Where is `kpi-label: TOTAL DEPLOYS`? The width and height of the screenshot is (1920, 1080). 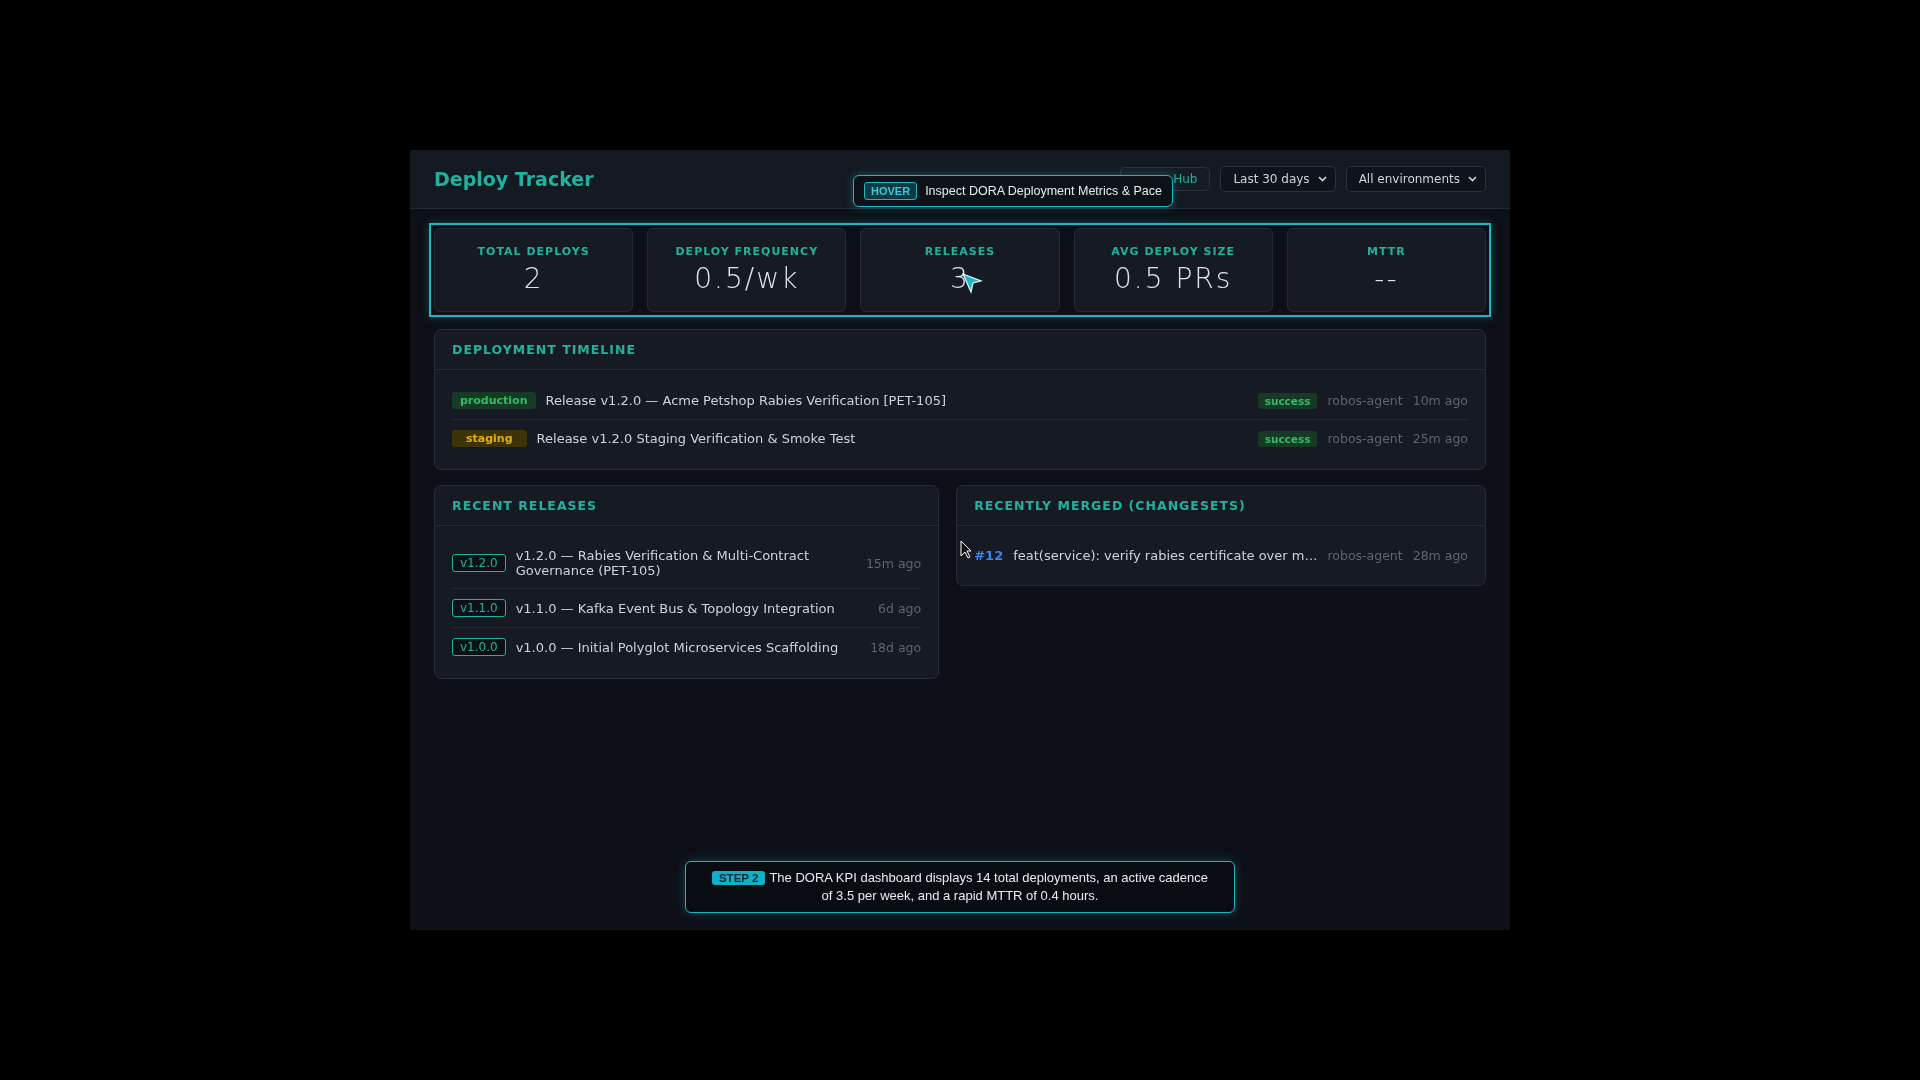
kpi-label: TOTAL DEPLOYS is located at coordinates (533, 251).